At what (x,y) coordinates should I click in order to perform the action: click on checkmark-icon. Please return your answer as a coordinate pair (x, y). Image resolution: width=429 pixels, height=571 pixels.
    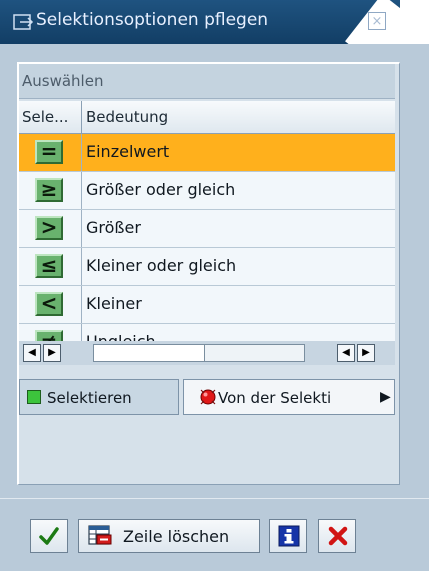
    Looking at the image, I should click on (49, 536).